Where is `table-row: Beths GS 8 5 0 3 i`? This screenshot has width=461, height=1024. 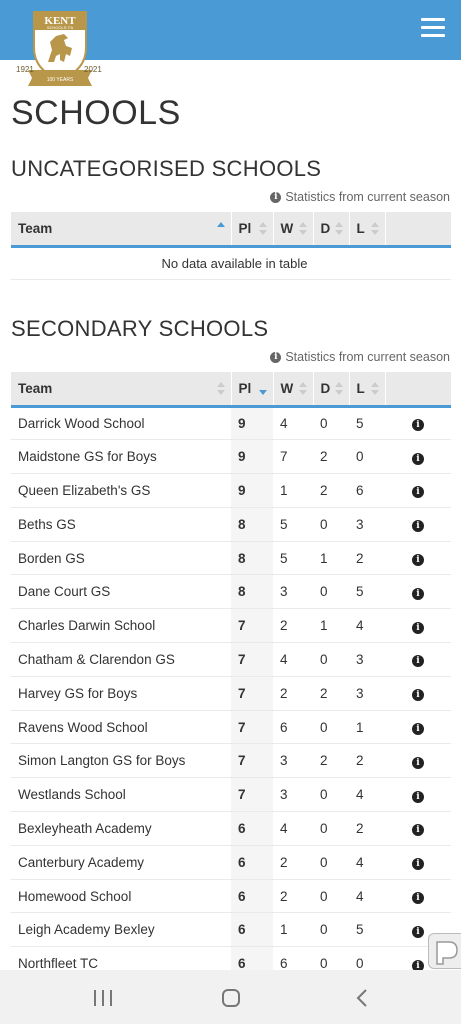
table-row: Beths GS 8 5 0 3 i is located at coordinates (231, 524).